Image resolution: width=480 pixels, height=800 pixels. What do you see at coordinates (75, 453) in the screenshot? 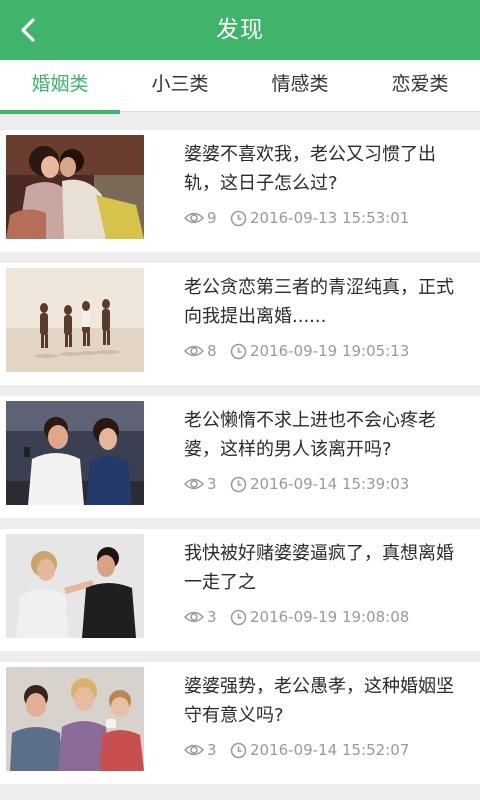
I see `couple-on-phone-photo` at bounding box center [75, 453].